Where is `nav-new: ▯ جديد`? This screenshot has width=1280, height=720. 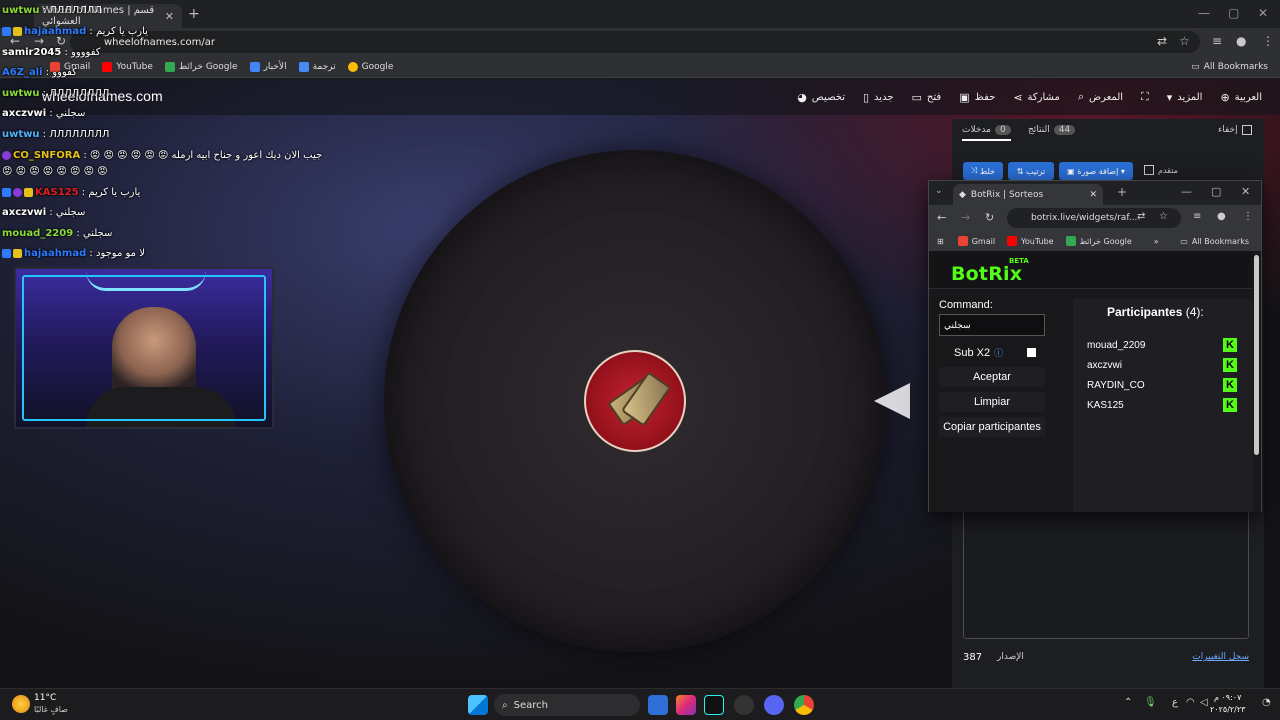 nav-new: ▯ جديد is located at coordinates (878, 97).